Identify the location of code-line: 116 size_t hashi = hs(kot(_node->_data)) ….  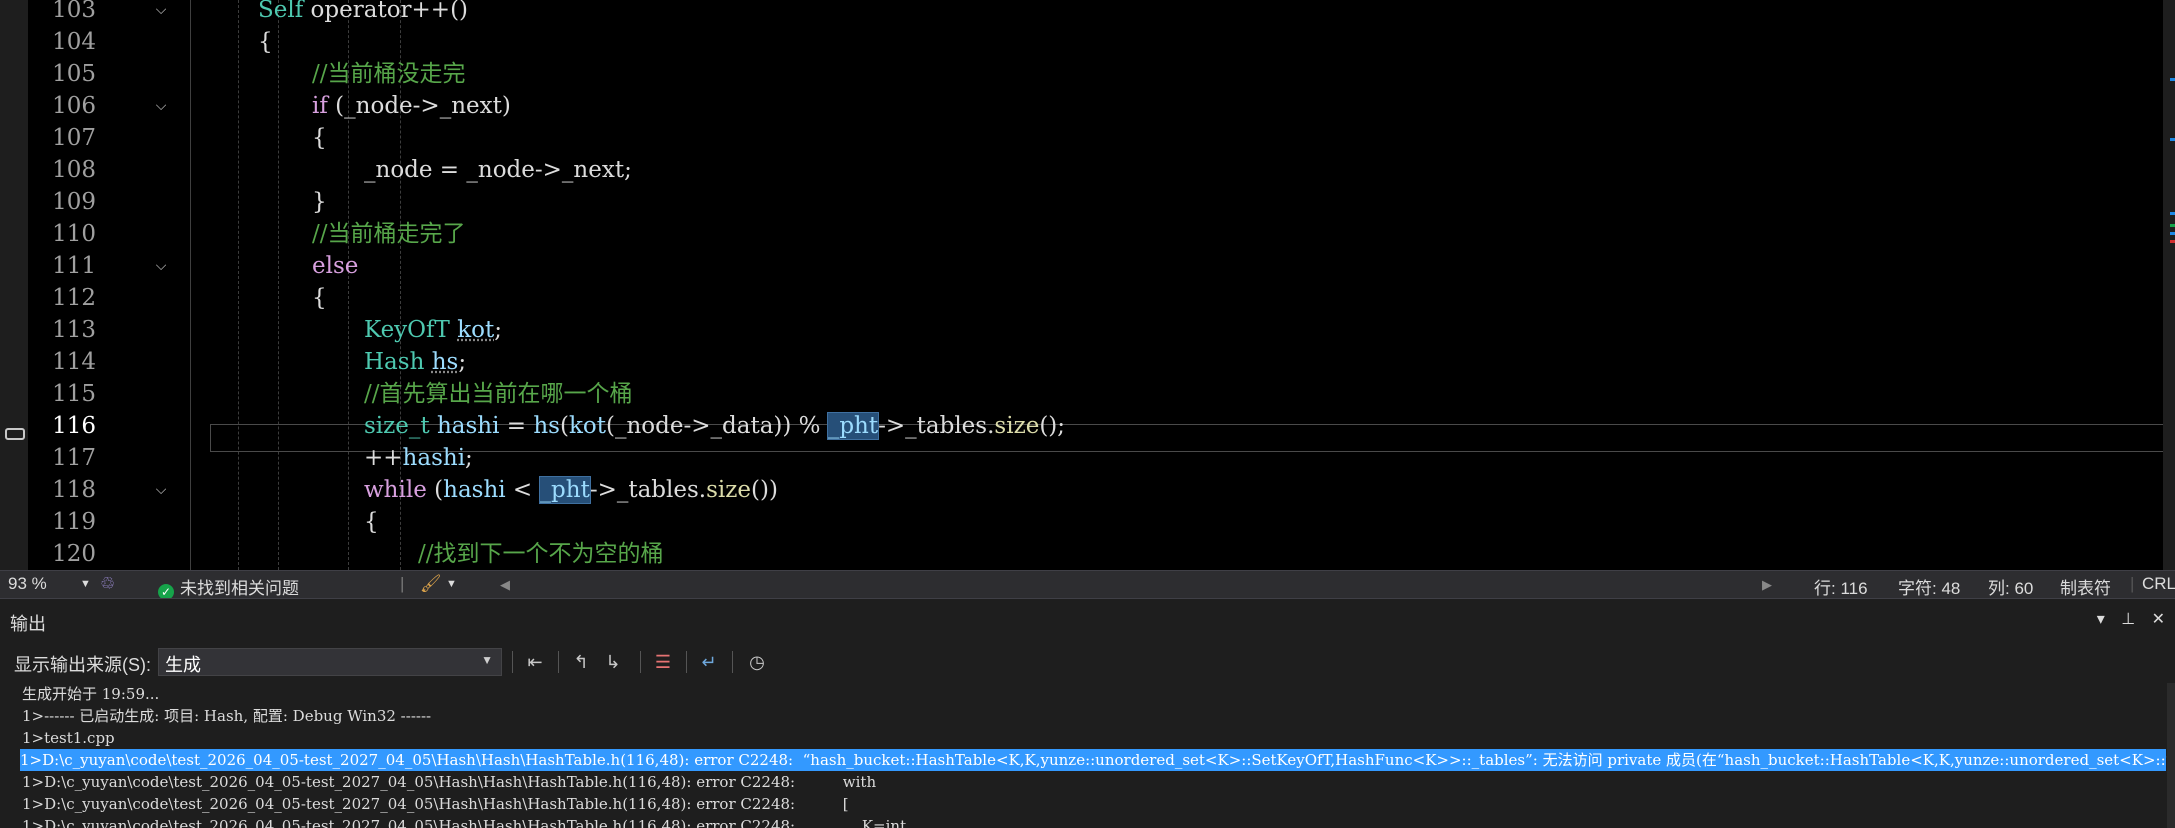
(1095, 426).